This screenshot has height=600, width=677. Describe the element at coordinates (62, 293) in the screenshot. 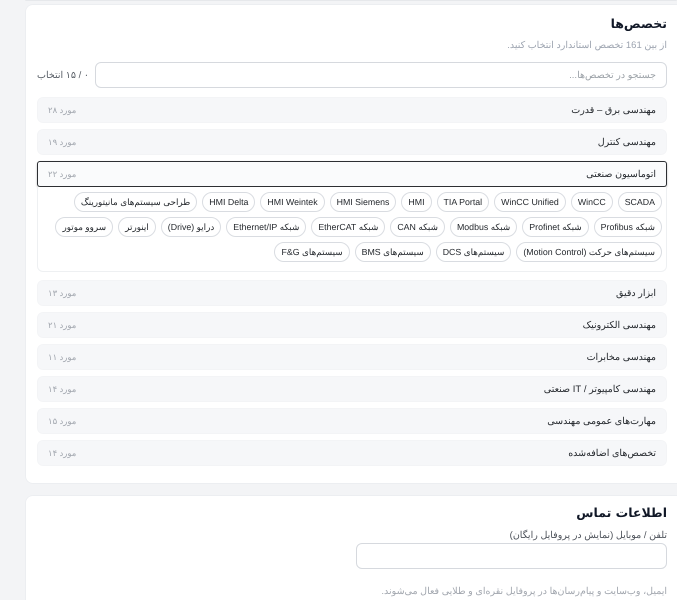

I see `category-count: ۱۳ مورد` at that location.